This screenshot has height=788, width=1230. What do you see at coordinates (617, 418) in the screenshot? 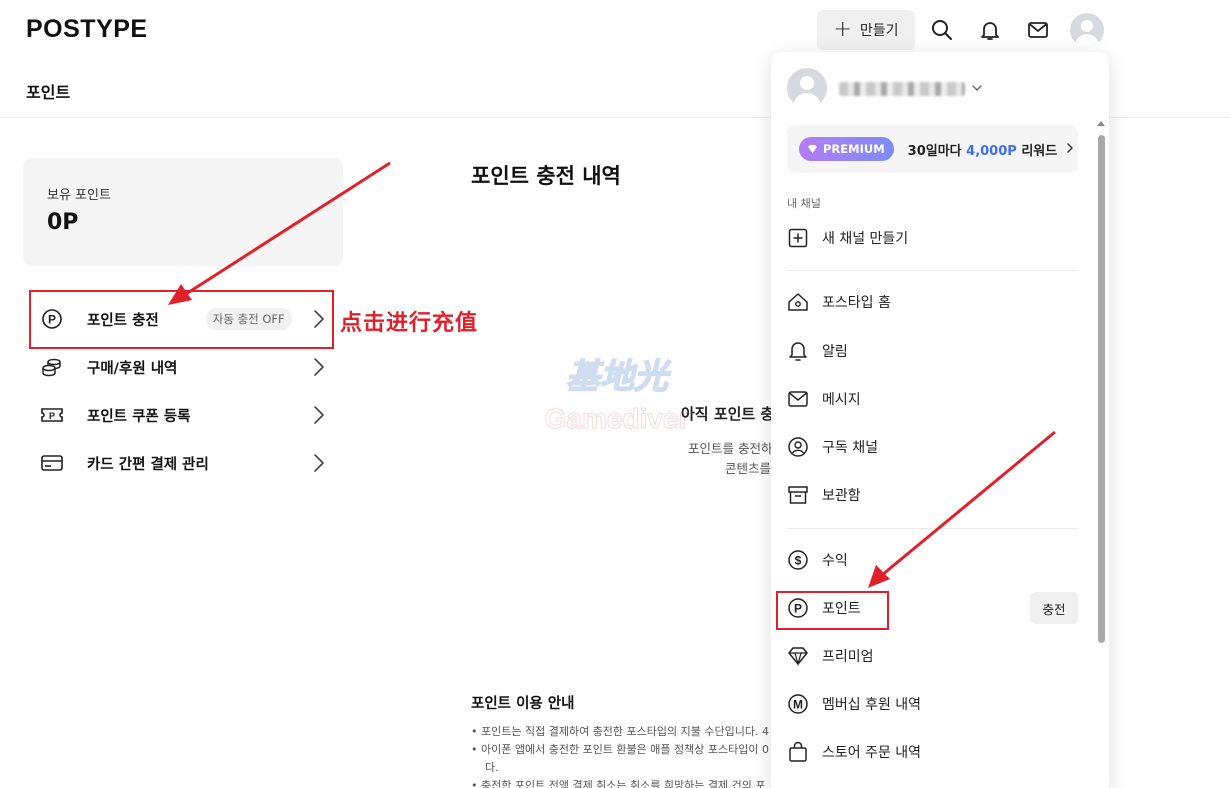
I see `svg-text: Gamediver` at bounding box center [617, 418].